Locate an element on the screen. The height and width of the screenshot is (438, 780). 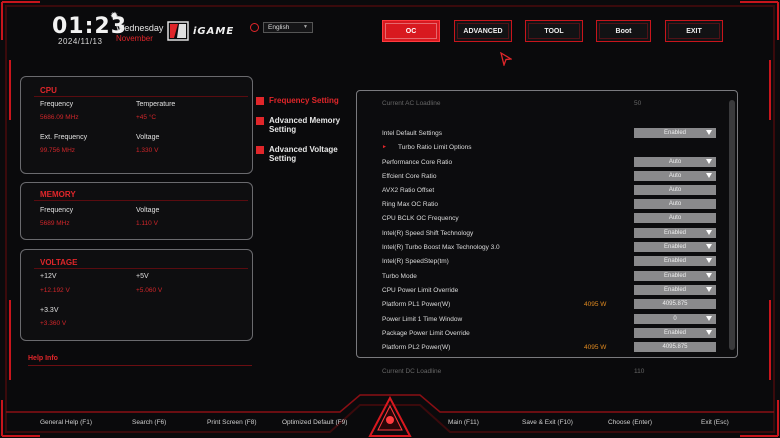
setting-row: Intel(R) SpeedStep(tm) Enabled is located at coordinates (552, 262).